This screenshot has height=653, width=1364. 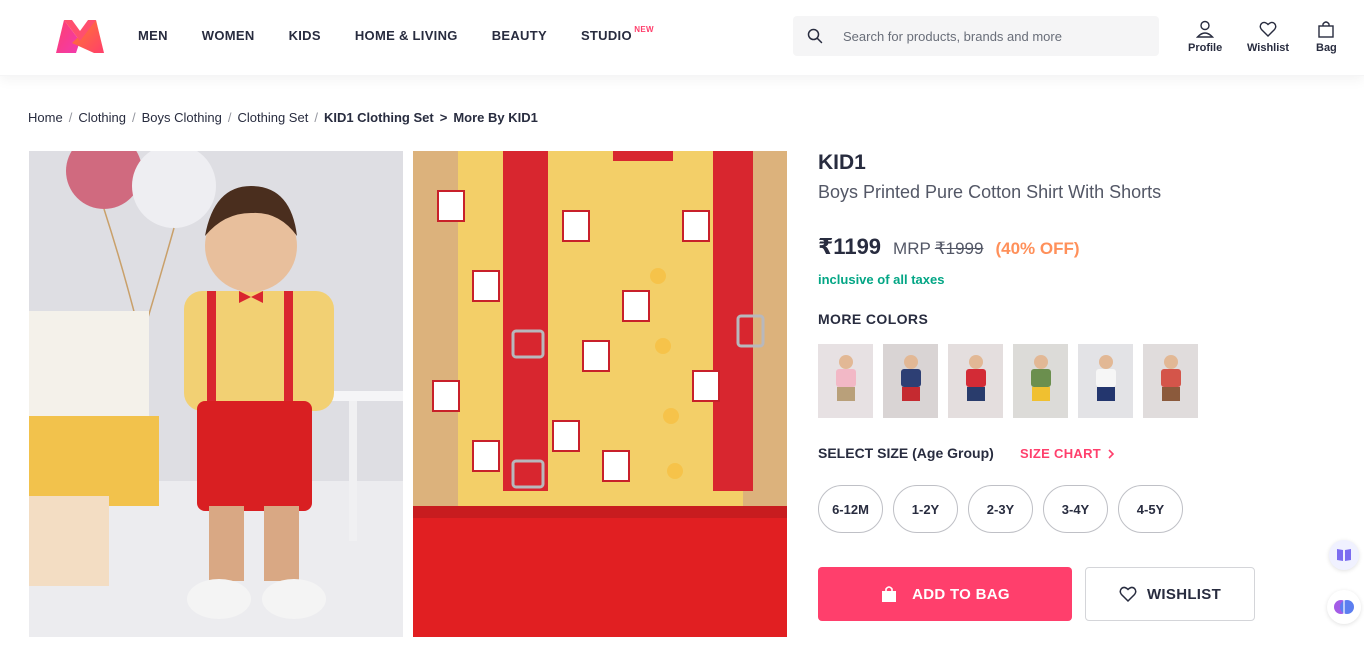 What do you see at coordinates (1344, 555) in the screenshot?
I see `book-icon` at bounding box center [1344, 555].